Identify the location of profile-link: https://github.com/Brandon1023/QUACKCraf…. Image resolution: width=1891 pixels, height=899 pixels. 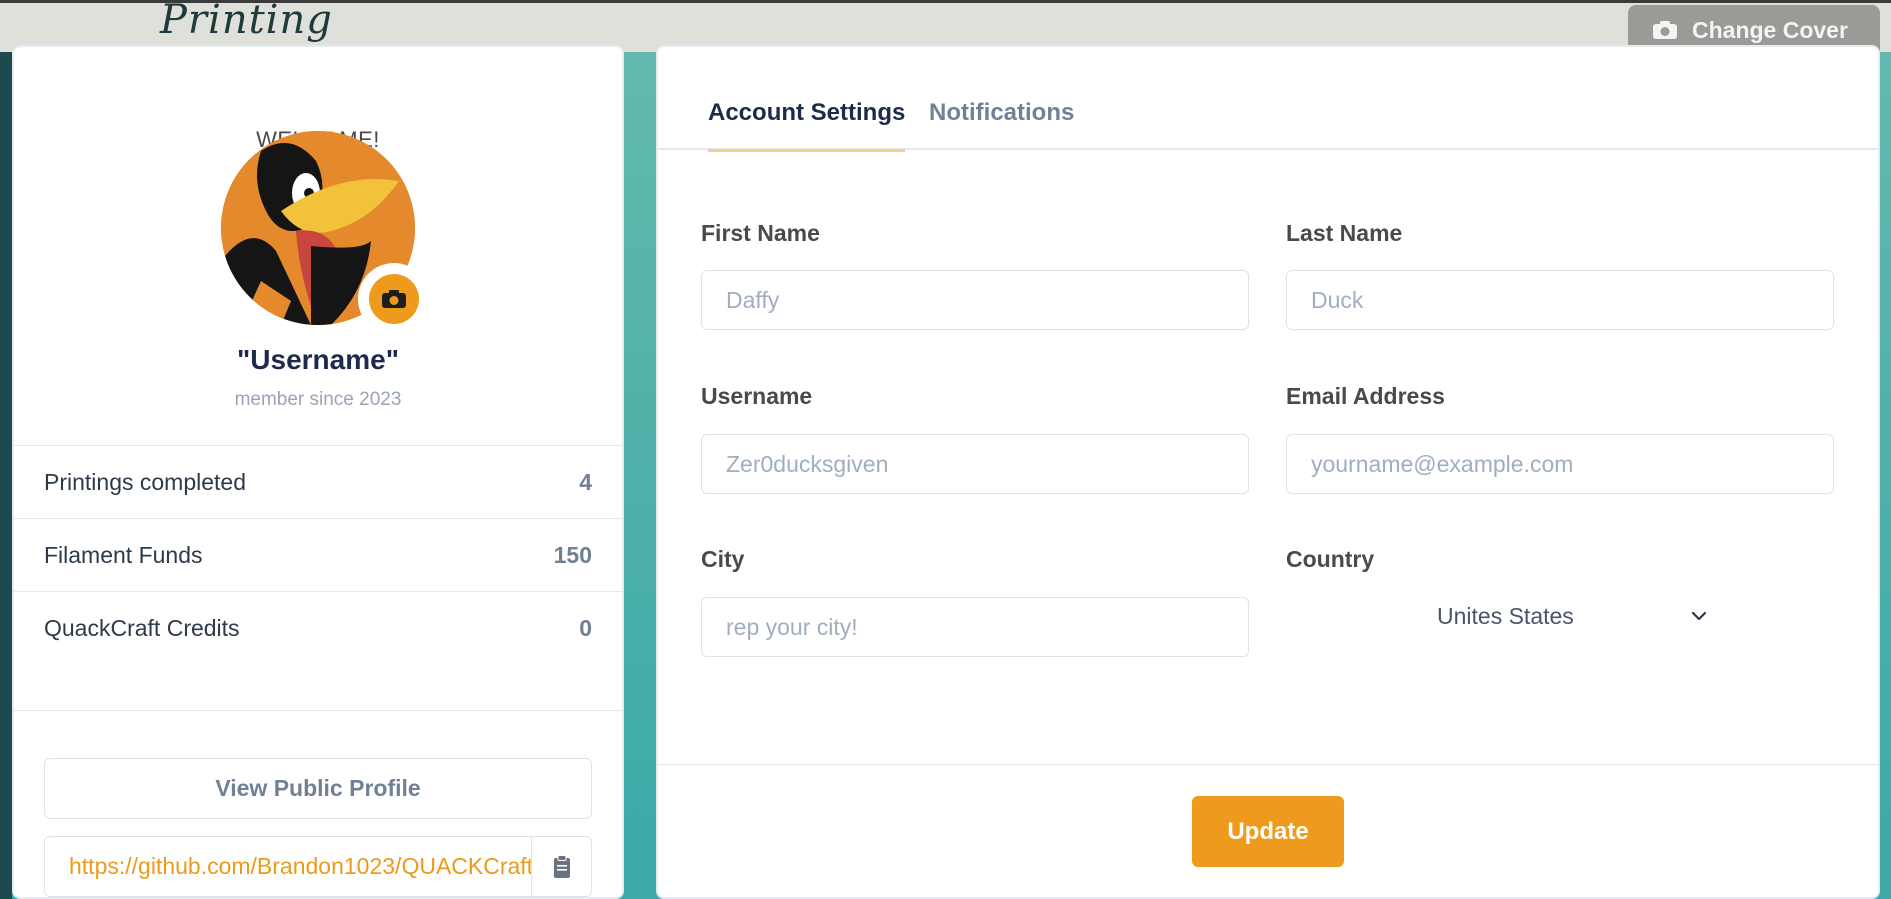
(288, 866).